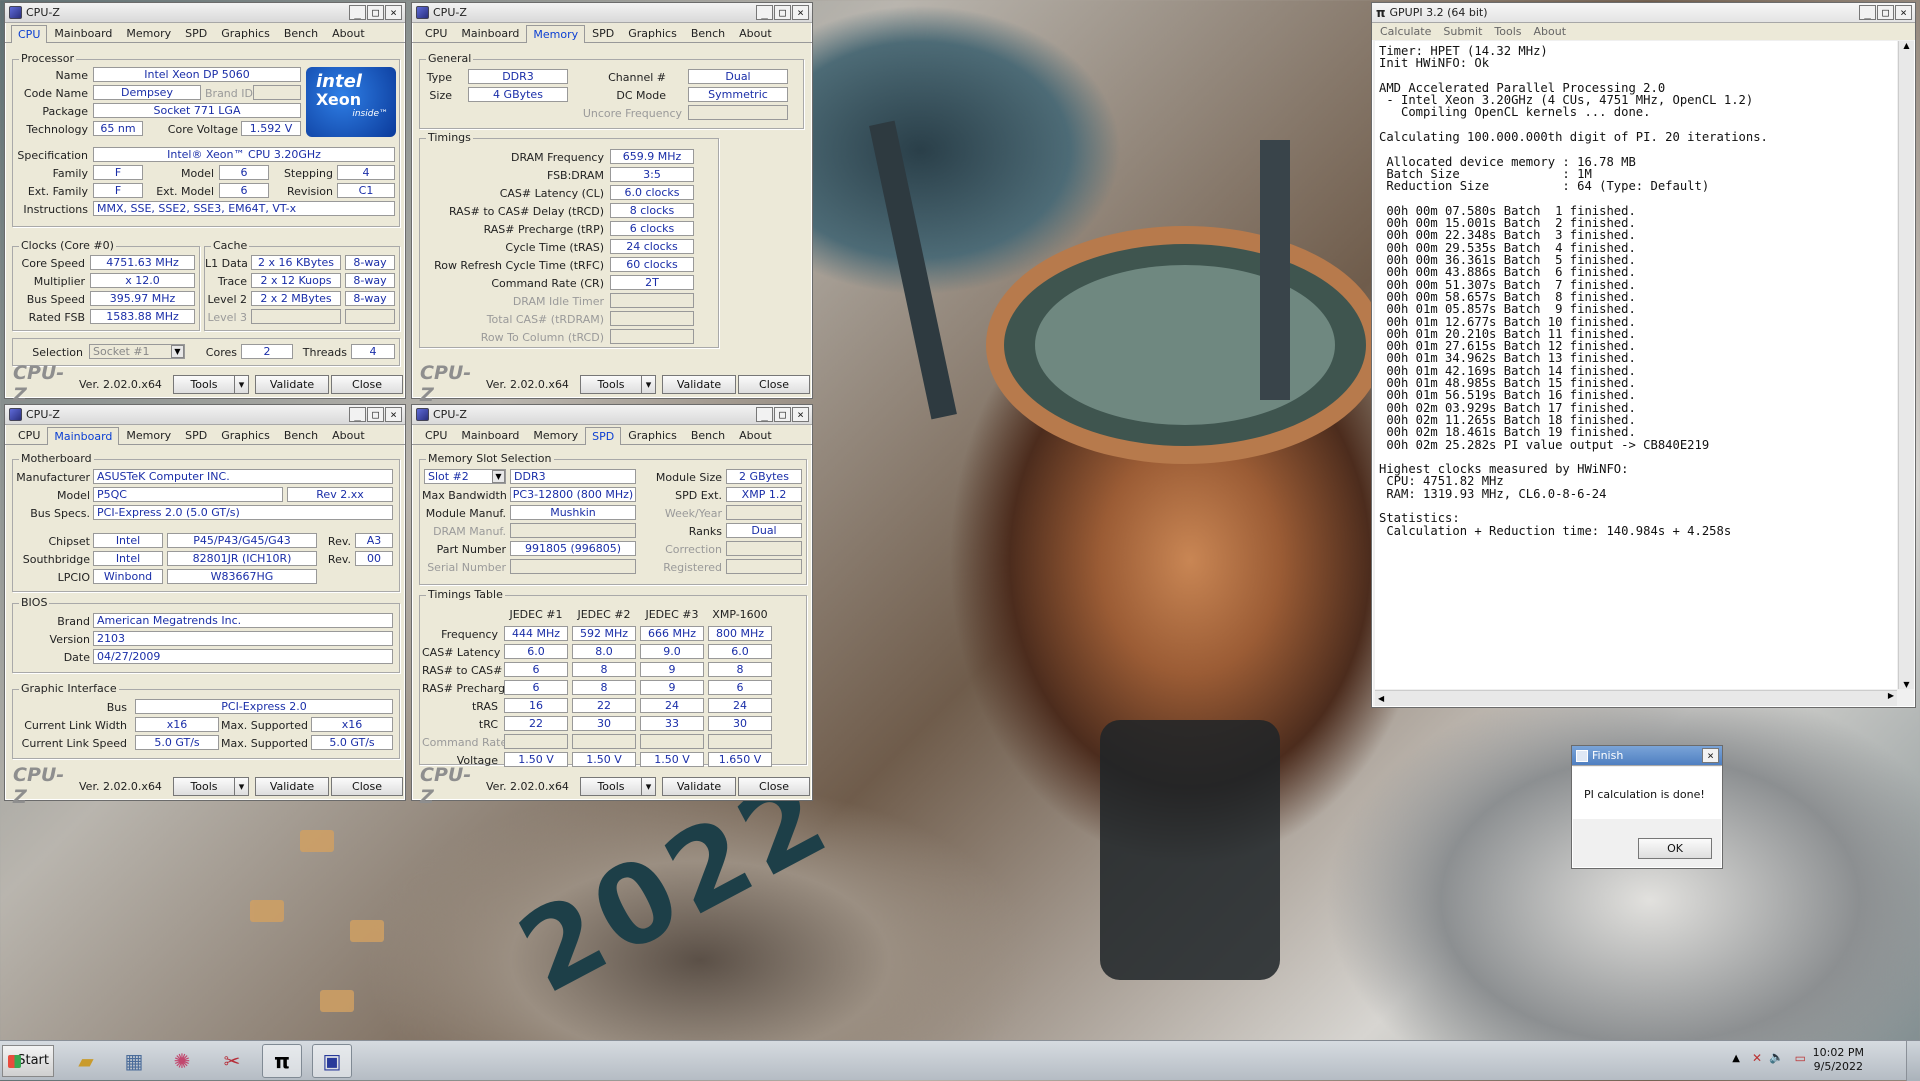 Image resolution: width=1920 pixels, height=1081 pixels. Describe the element at coordinates (1405, 31) in the screenshot. I see `menu-calculate: Calculate` at that location.